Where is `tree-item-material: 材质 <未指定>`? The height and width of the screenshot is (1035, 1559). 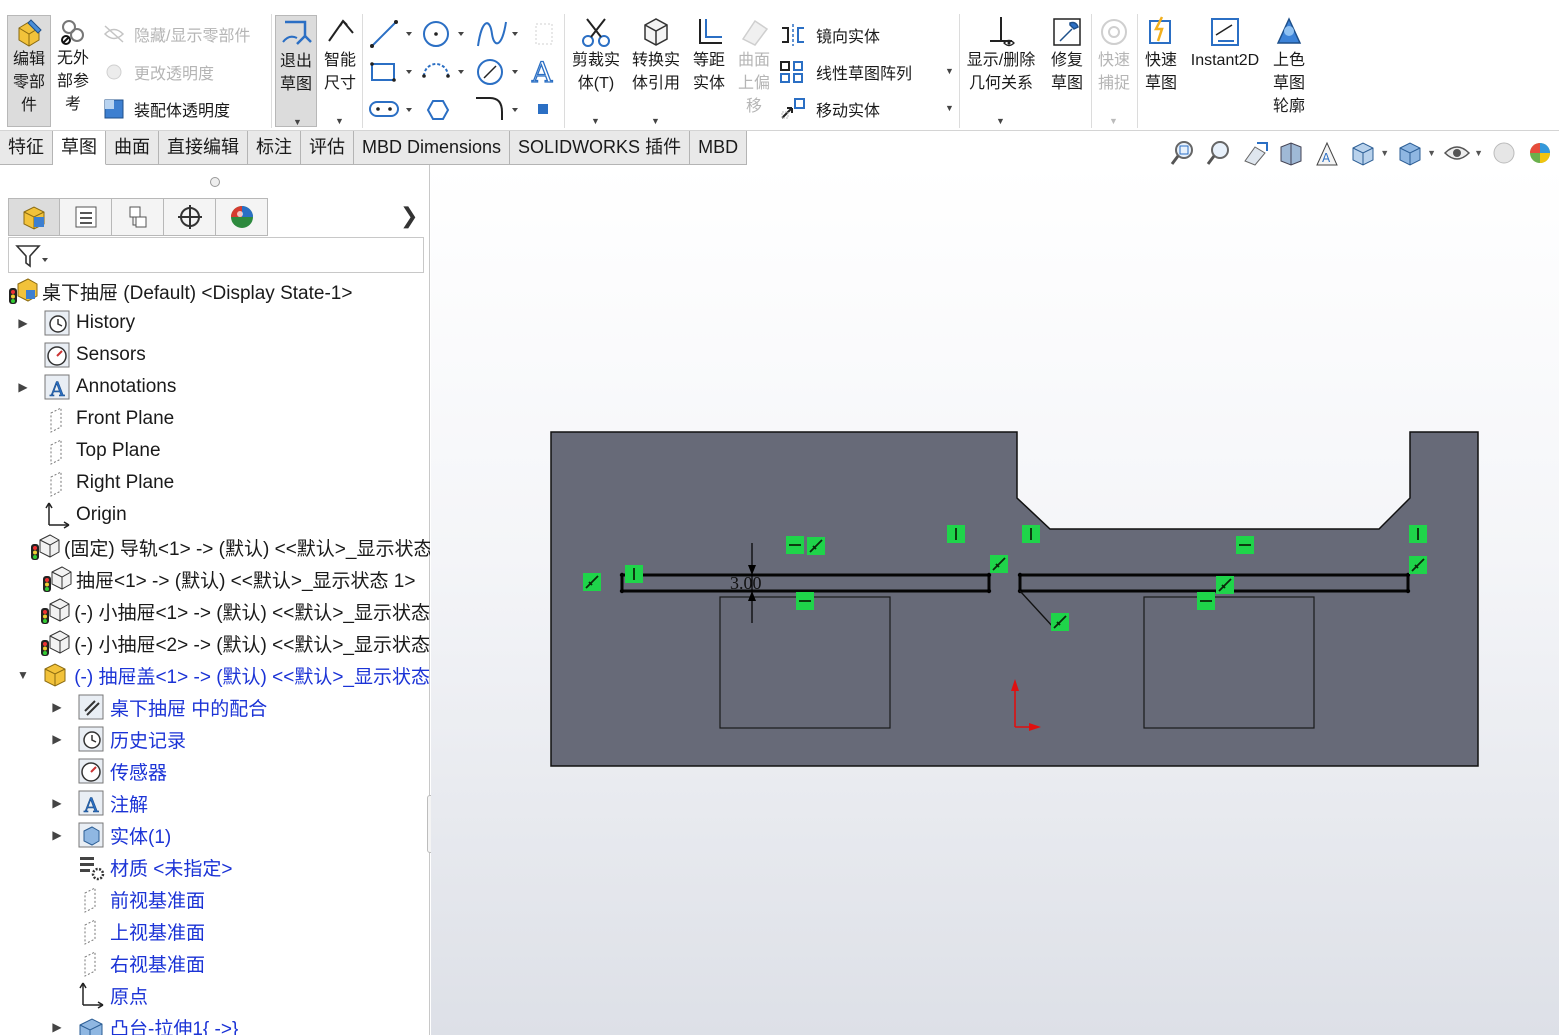 tree-item-material: 材质 <未指定> is located at coordinates (141, 867).